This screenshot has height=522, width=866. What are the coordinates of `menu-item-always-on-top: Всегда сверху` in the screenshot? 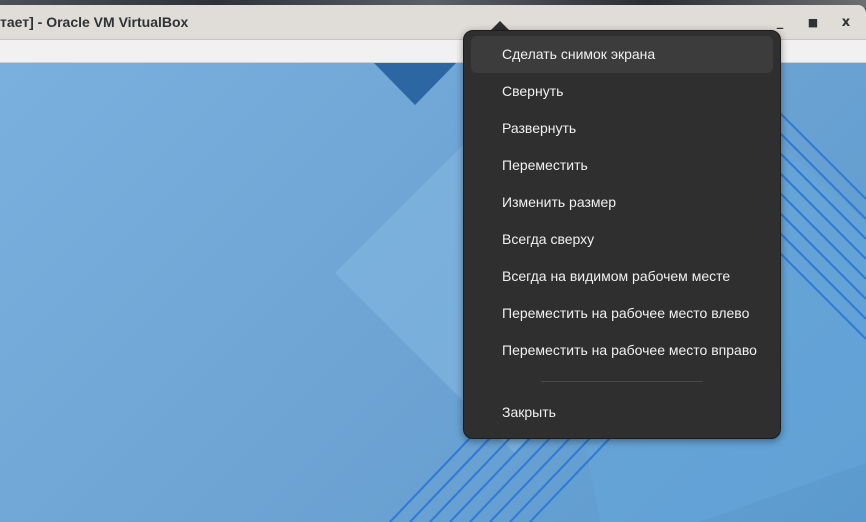 It's located at (622, 239).